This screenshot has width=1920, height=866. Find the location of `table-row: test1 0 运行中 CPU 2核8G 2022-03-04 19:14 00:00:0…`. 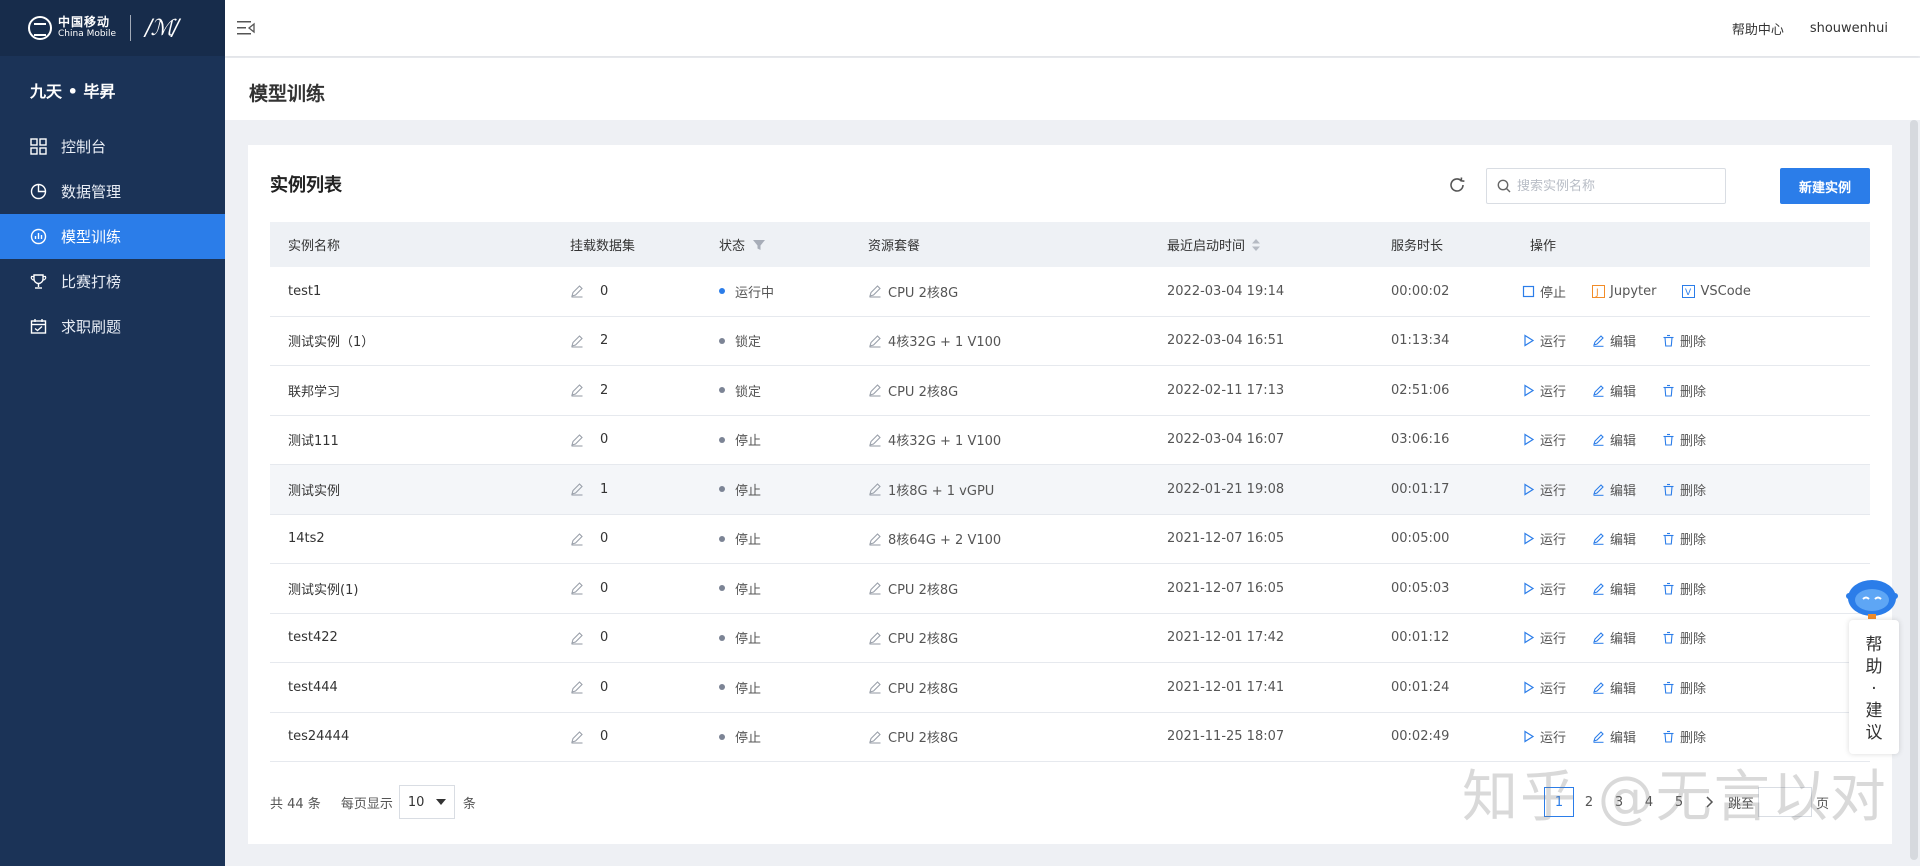

table-row: test1 0 运行中 CPU 2核8G 2022-03-04 19:14 00:00:0… is located at coordinates (1070, 292).